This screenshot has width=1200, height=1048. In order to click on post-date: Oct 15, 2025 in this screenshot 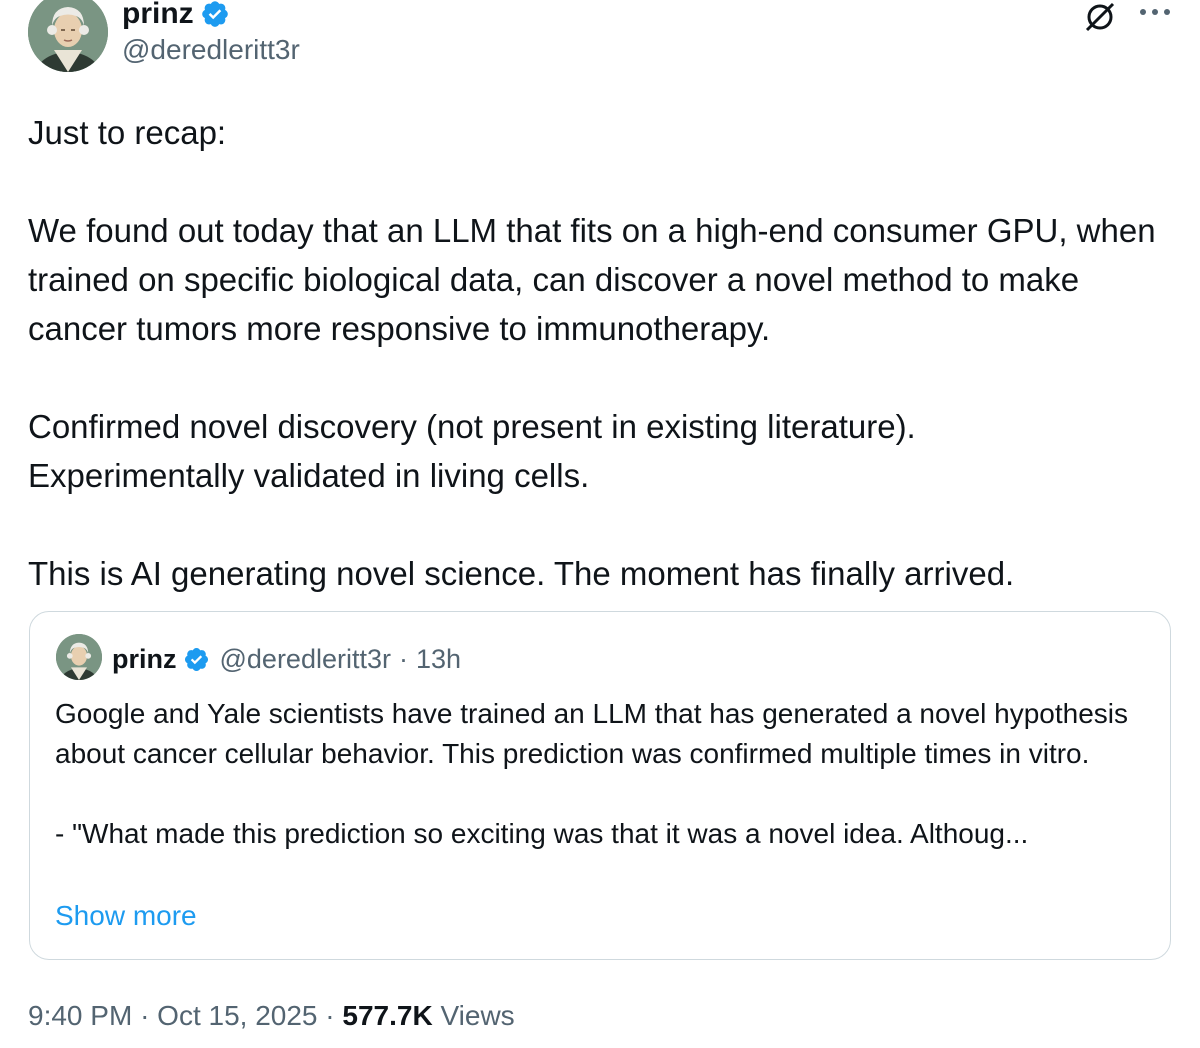, I will do `click(237, 1015)`.